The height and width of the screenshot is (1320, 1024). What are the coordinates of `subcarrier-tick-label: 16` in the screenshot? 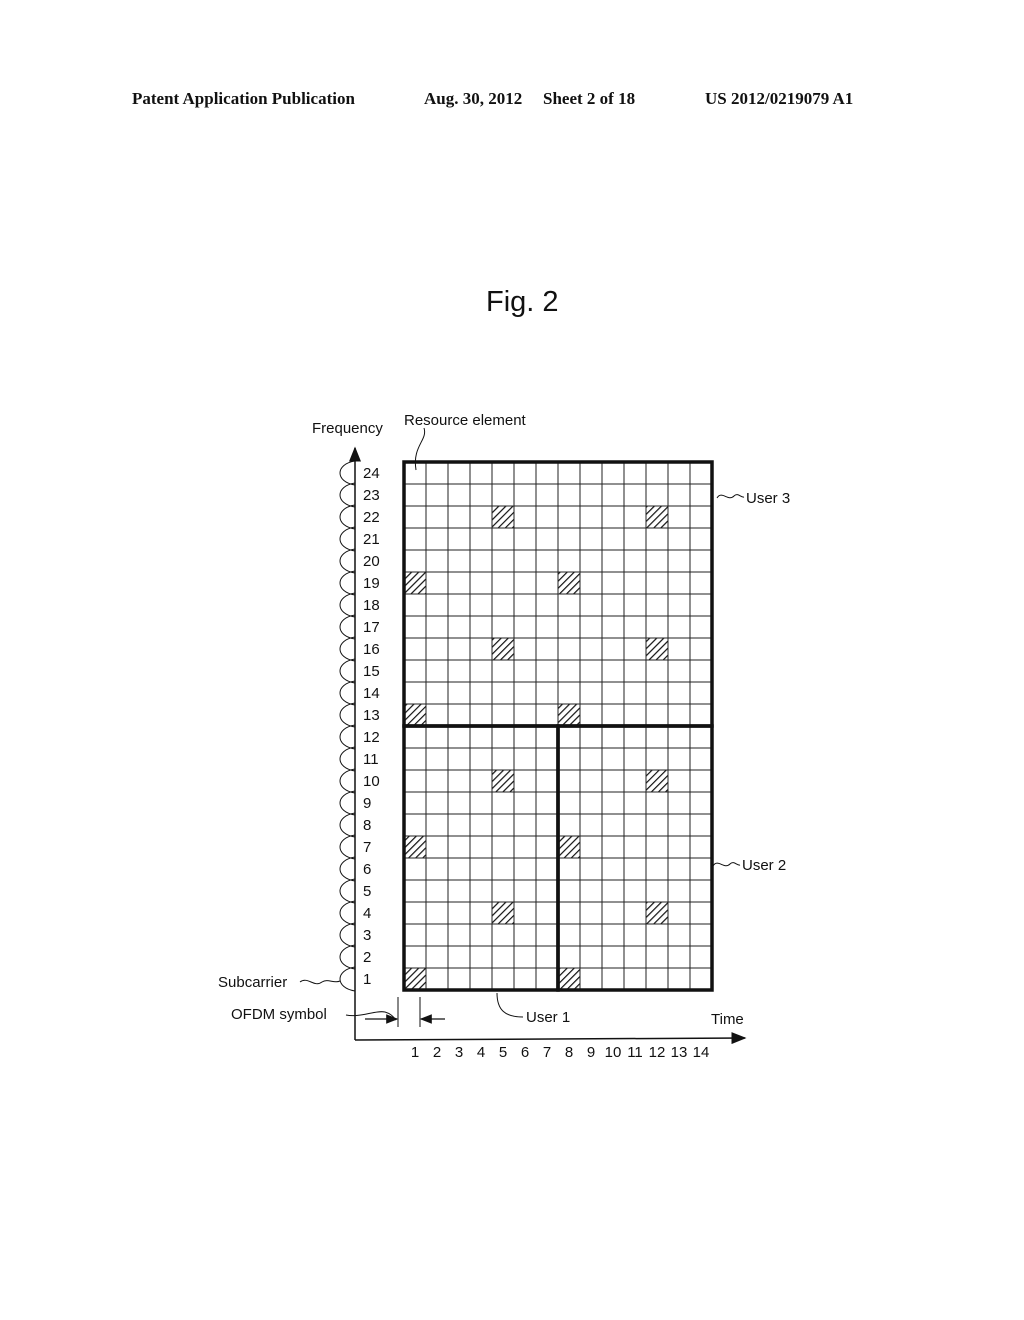 It's located at (371, 649).